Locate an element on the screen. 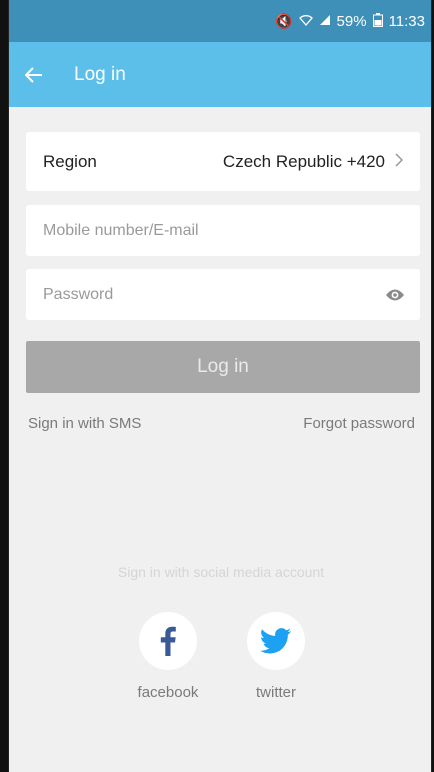  mobile-email-input is located at coordinates (223, 230).